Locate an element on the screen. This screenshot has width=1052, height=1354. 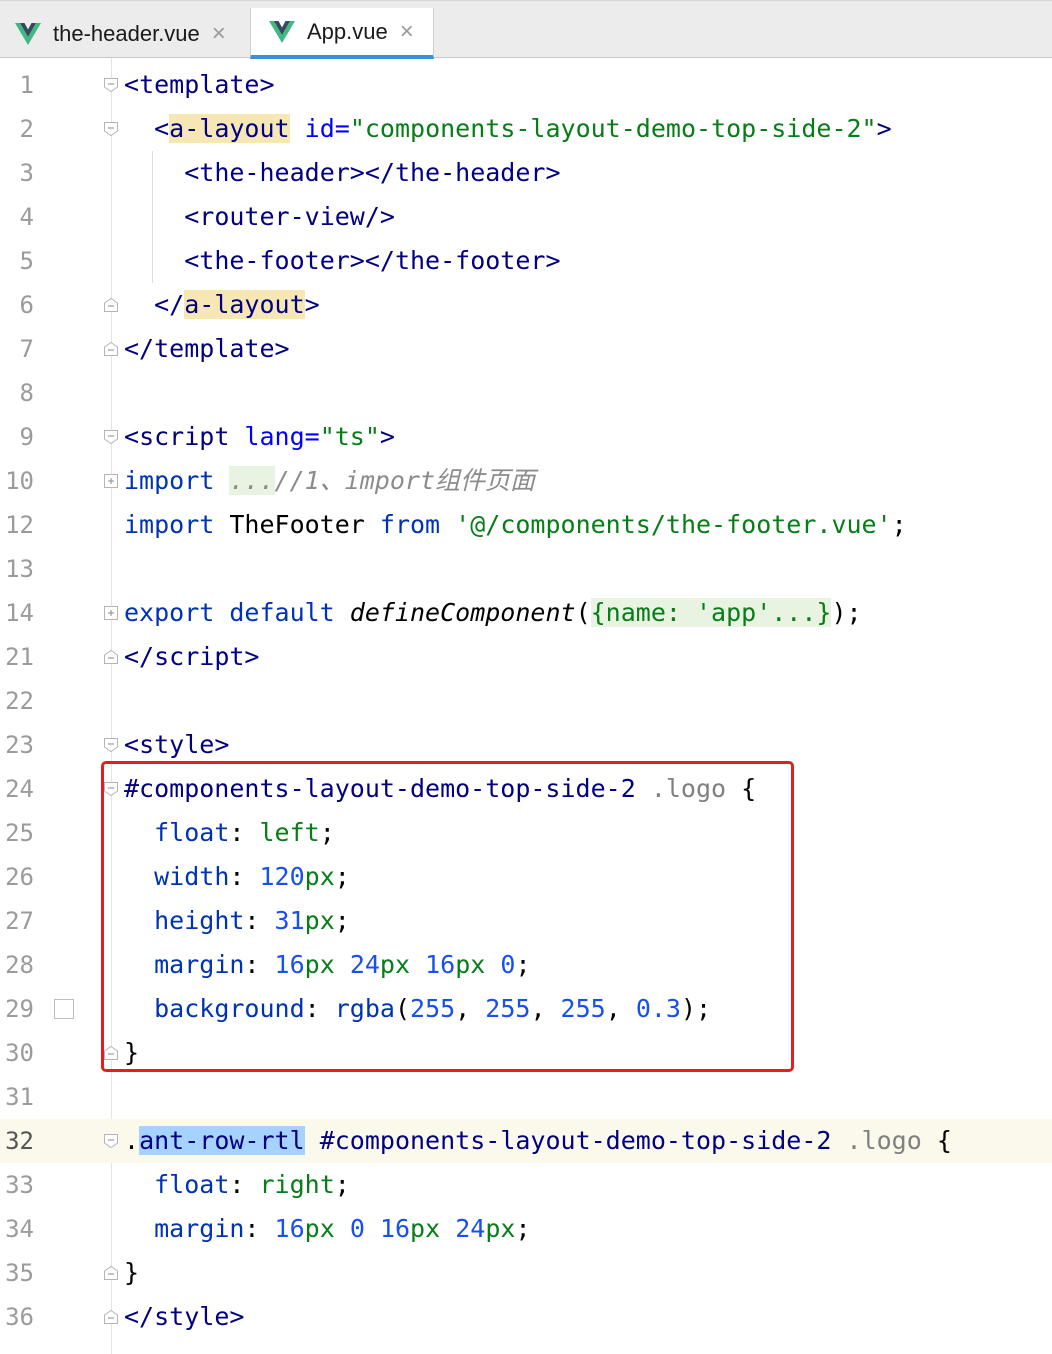
line-number: 7 is located at coordinates (26, 349).